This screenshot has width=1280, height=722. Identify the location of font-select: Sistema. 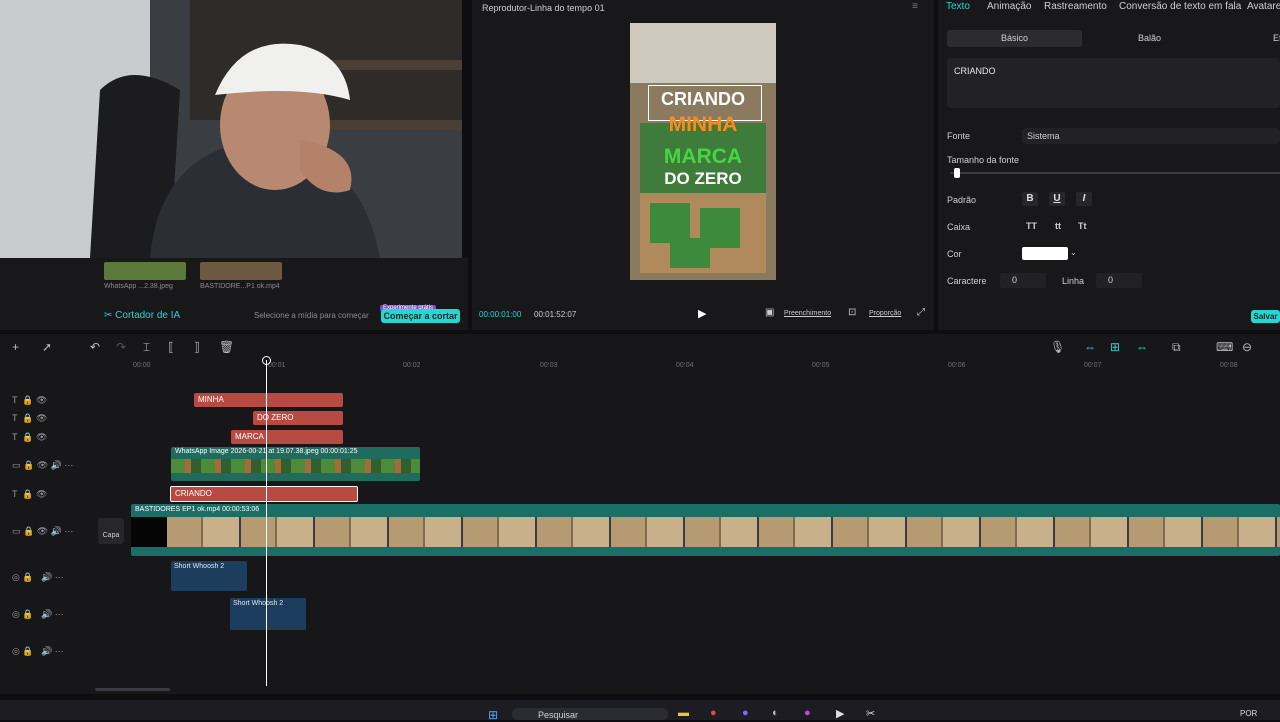
(1151, 136).